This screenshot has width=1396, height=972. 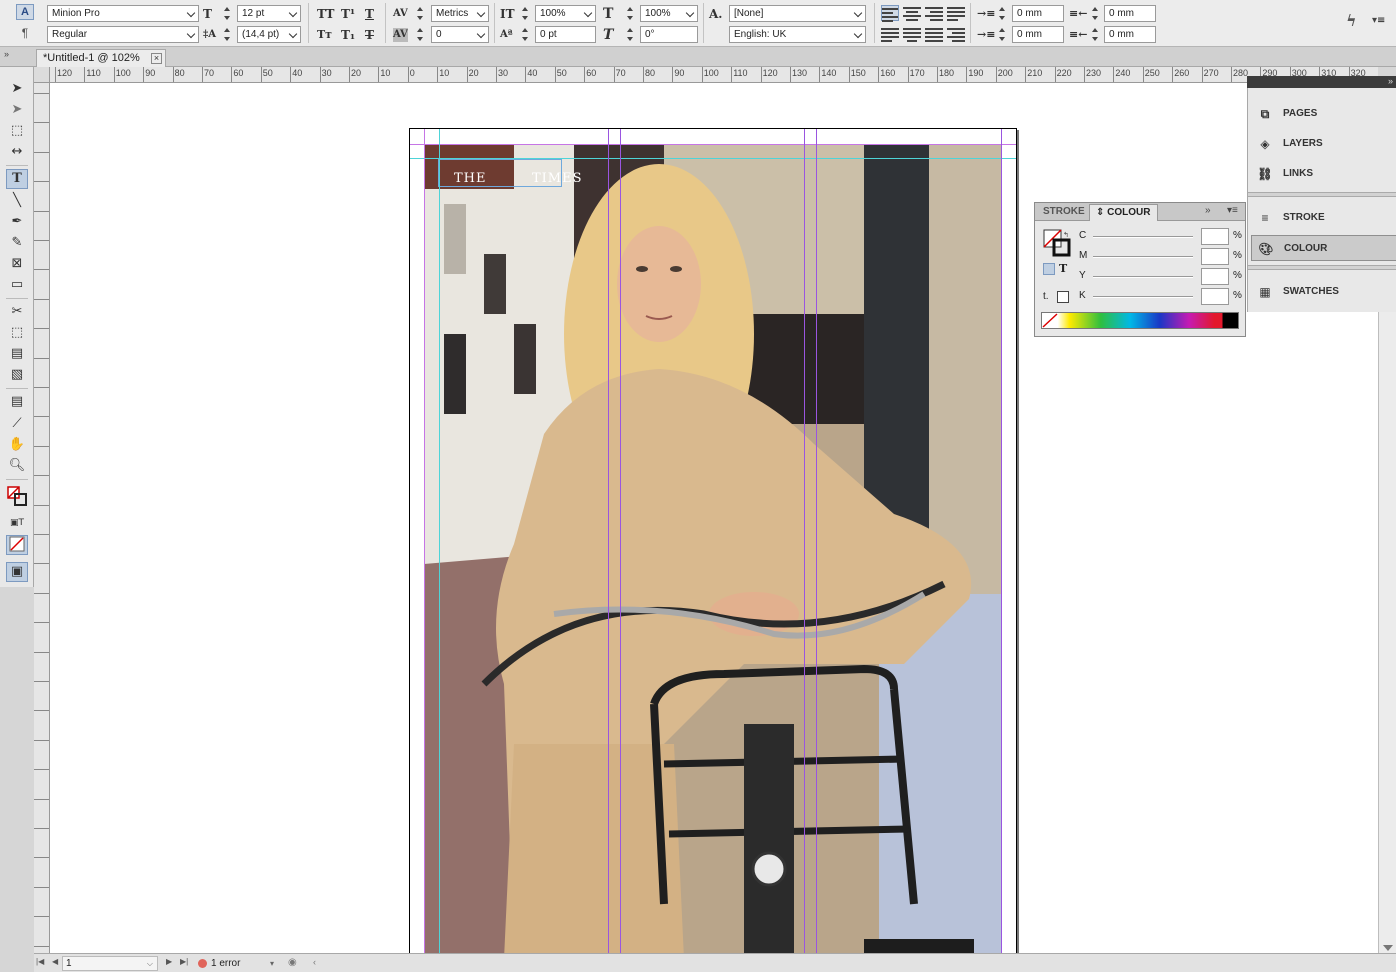 I want to click on apply-none-icon, so click(x=17, y=545).